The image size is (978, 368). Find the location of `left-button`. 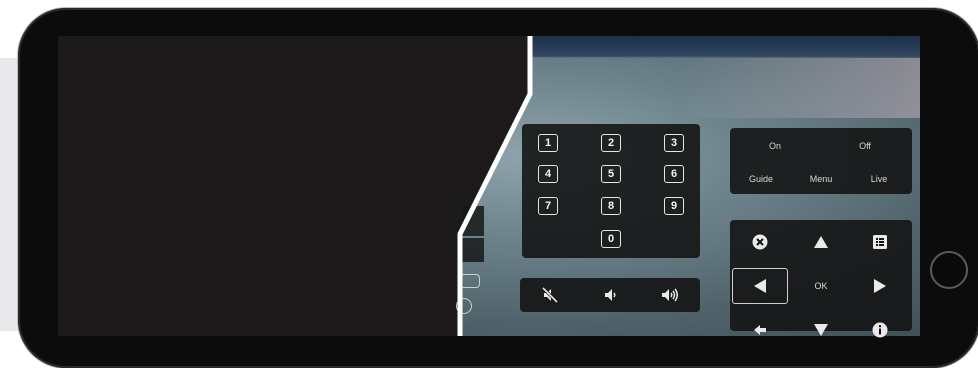

left-button is located at coordinates (760, 286).